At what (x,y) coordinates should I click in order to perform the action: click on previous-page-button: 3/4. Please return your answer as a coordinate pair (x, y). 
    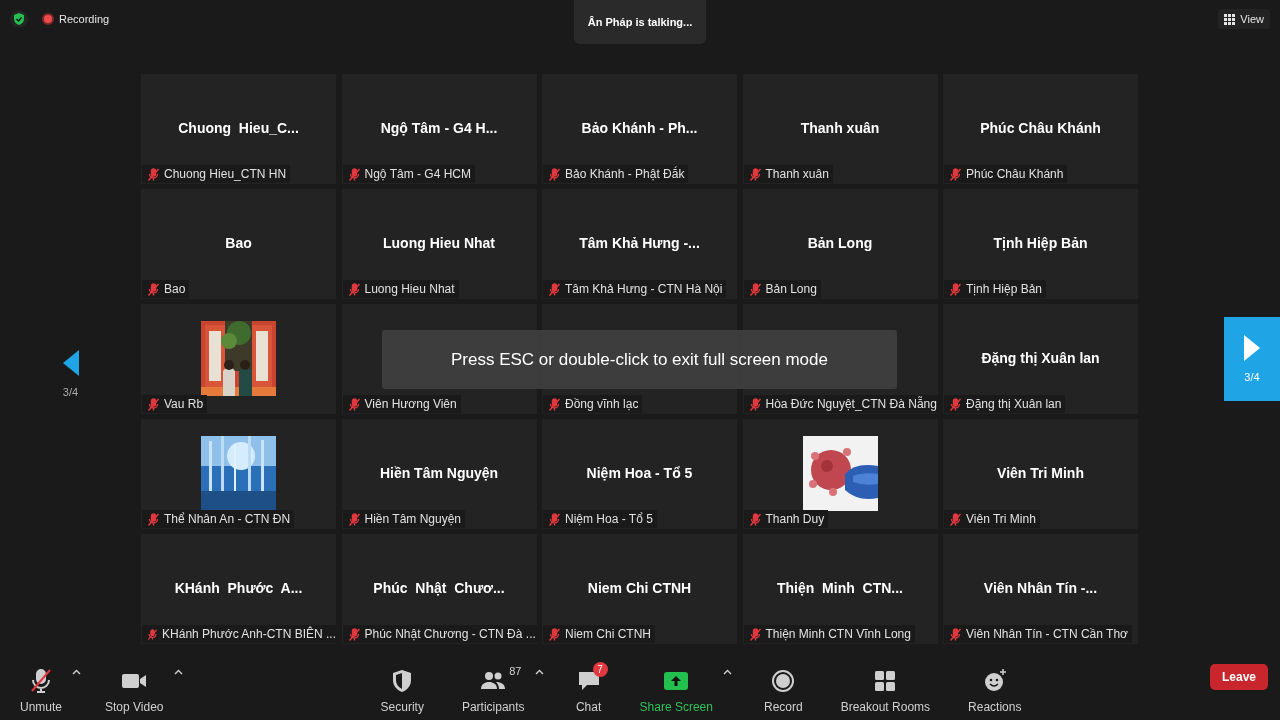
    Looking at the image, I should click on (70, 374).